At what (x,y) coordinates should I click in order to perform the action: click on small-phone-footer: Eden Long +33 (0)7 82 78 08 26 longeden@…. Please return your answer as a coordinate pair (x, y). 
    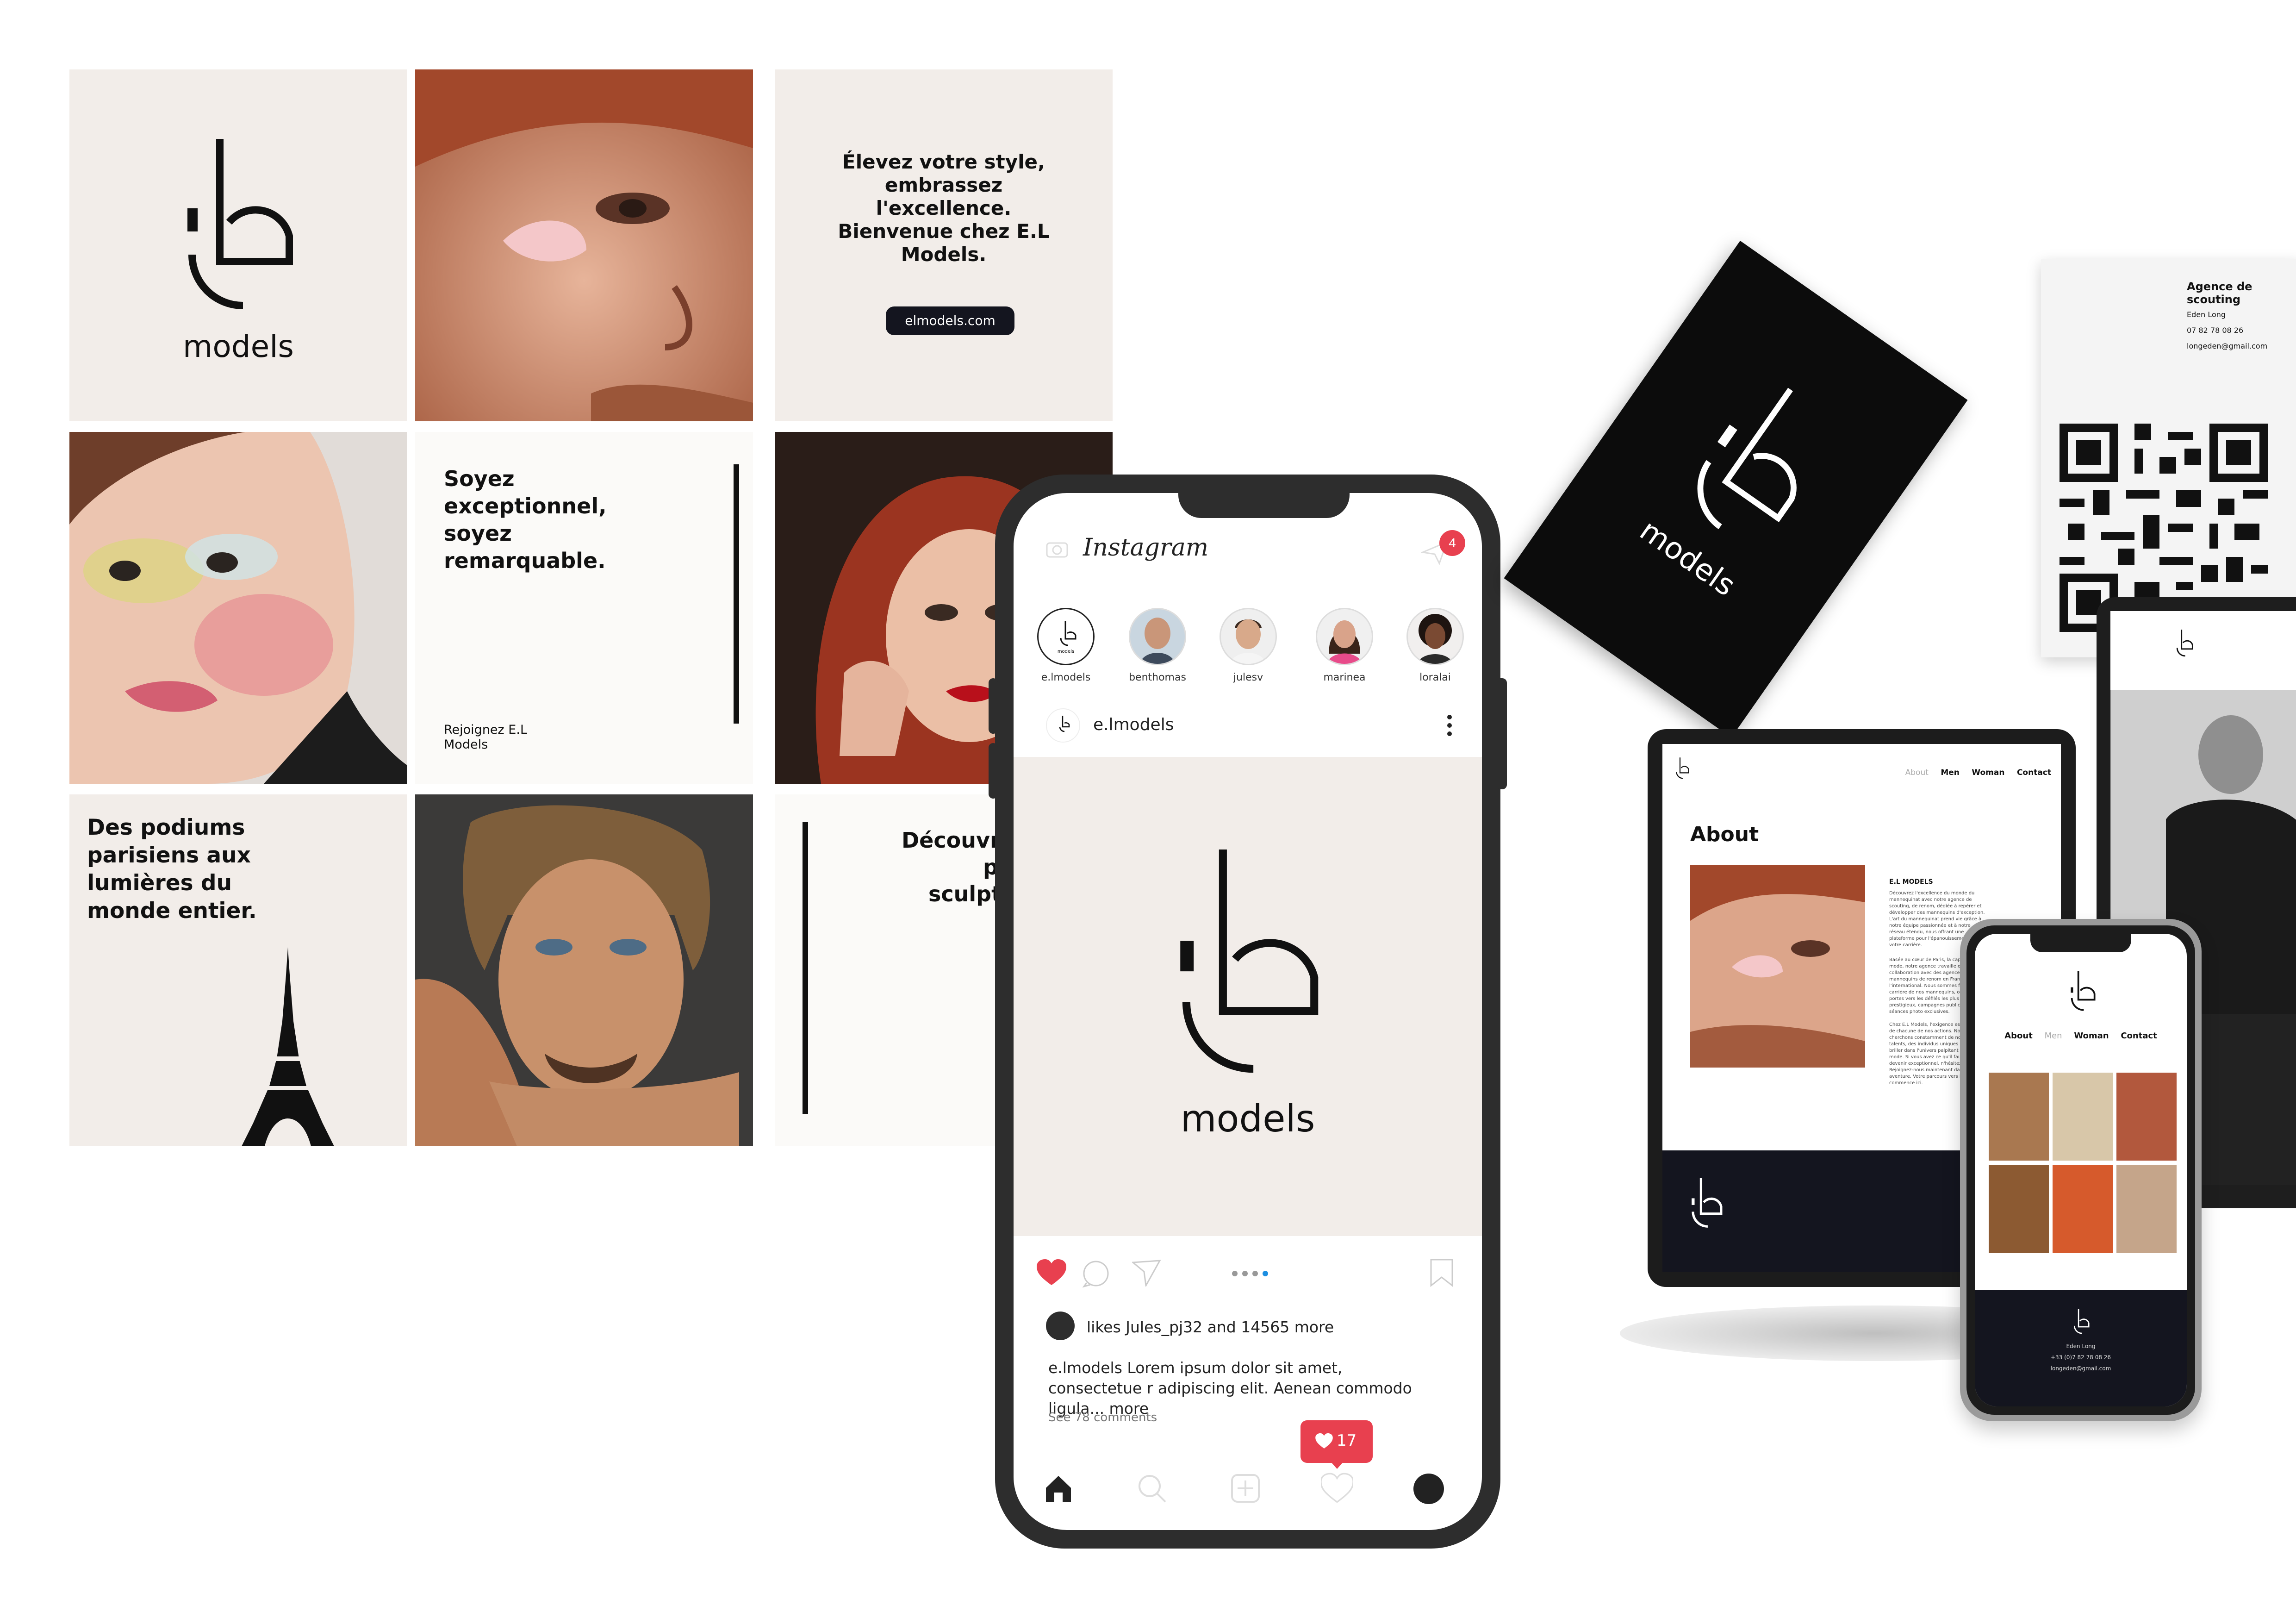
    Looking at the image, I should click on (2081, 1348).